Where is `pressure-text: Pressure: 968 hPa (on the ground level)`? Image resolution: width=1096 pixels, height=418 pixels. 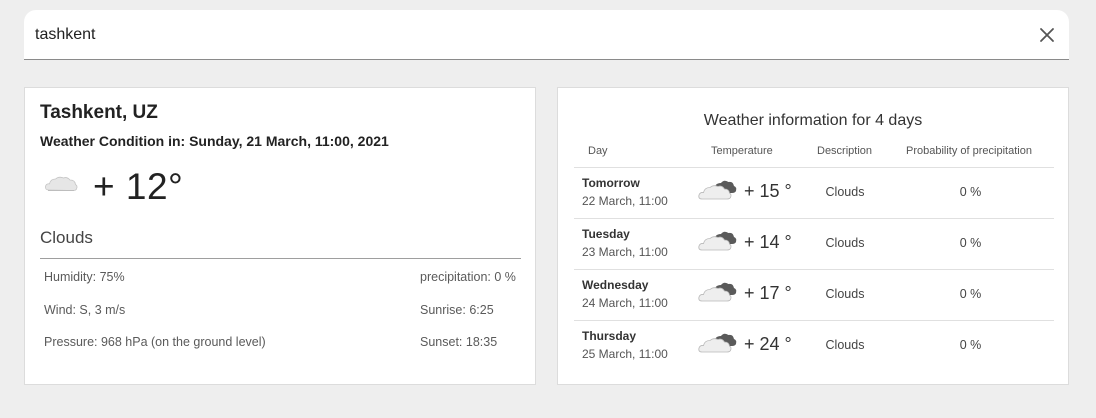
pressure-text: Pressure: 968 hPa (on the ground level) is located at coordinates (155, 342).